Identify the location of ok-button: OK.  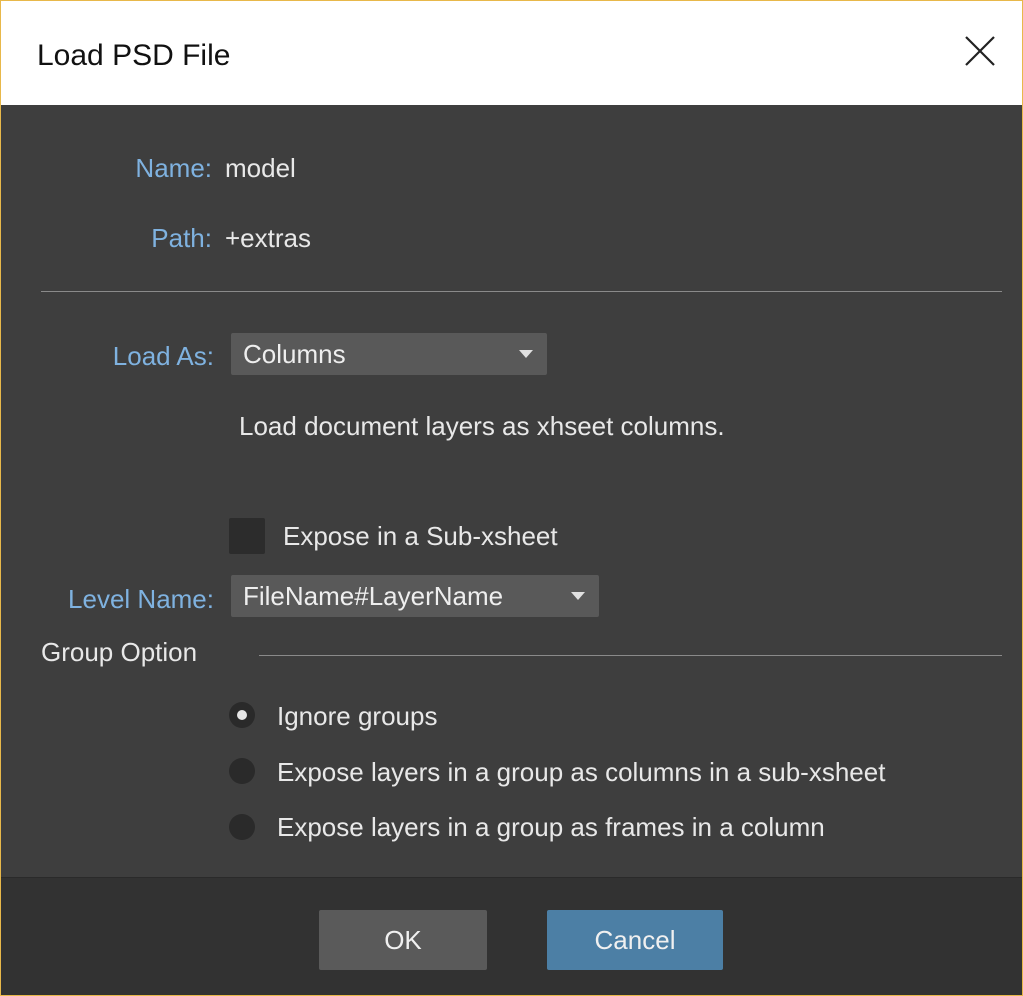
(403, 940).